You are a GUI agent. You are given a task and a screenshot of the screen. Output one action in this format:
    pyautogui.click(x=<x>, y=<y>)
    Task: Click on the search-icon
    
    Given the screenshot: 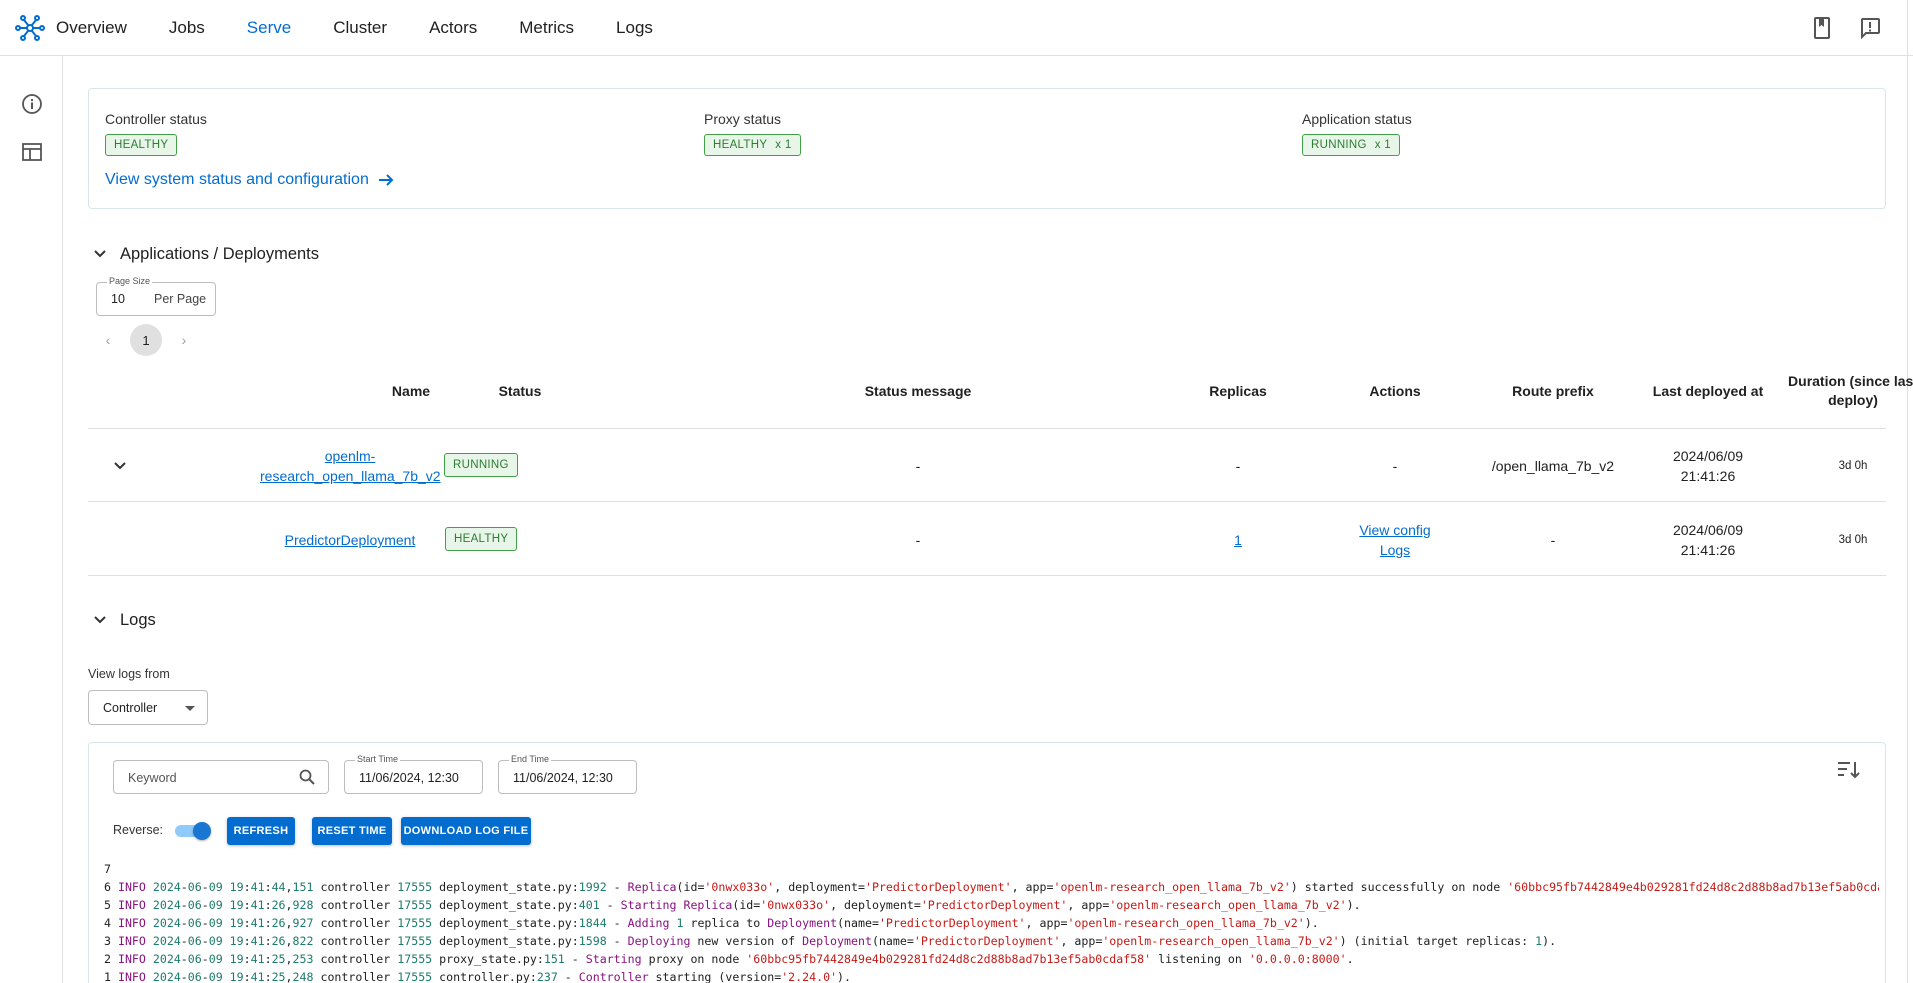 What is the action you would take?
    pyautogui.click(x=307, y=777)
    